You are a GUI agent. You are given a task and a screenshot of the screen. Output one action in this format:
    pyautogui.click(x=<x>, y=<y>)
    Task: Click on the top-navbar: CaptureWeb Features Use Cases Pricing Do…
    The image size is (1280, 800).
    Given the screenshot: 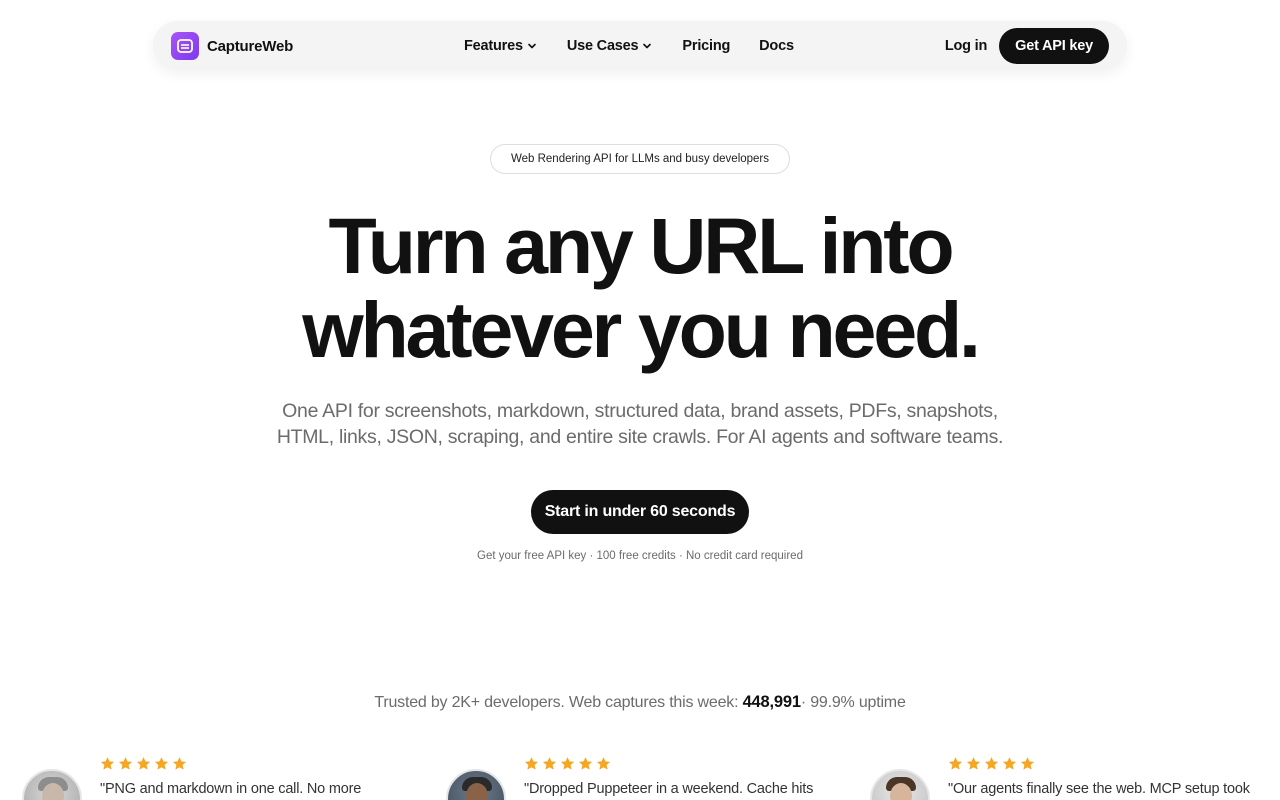 What is the action you would take?
    pyautogui.click(x=640, y=45)
    